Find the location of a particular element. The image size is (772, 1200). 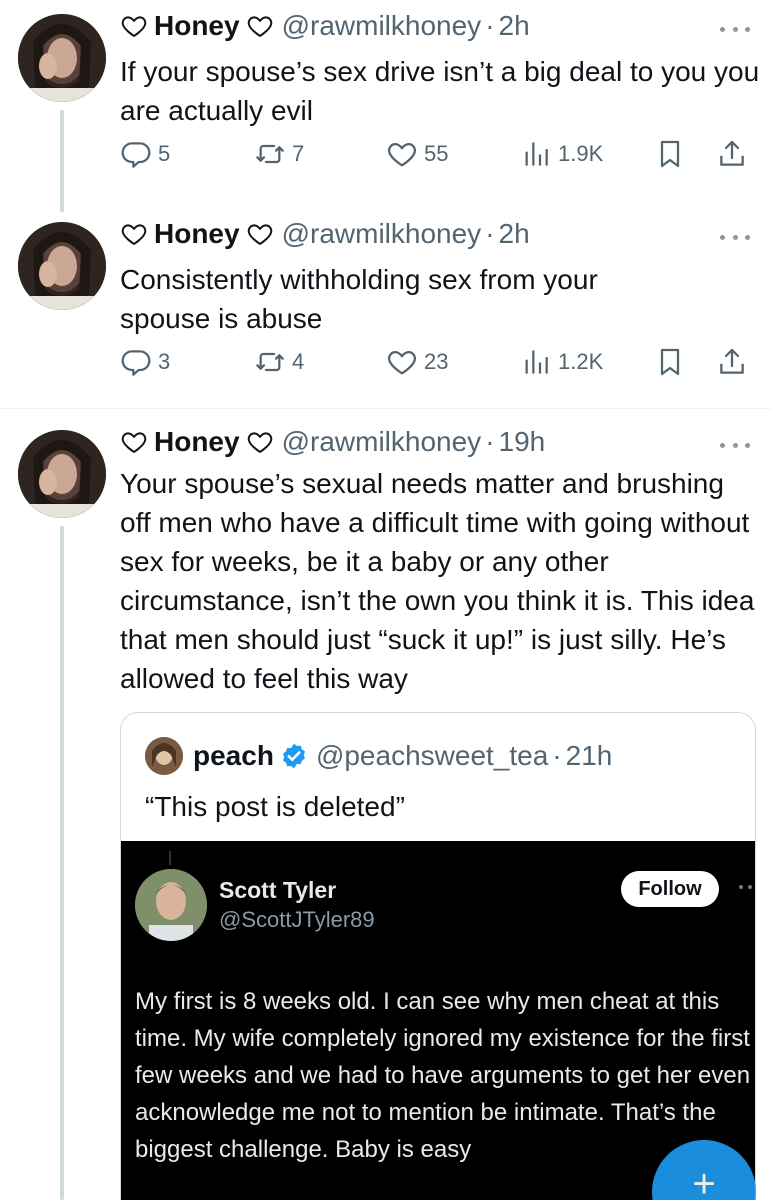

media-author-handle: @ScottJTyler89 is located at coordinates (297, 919).